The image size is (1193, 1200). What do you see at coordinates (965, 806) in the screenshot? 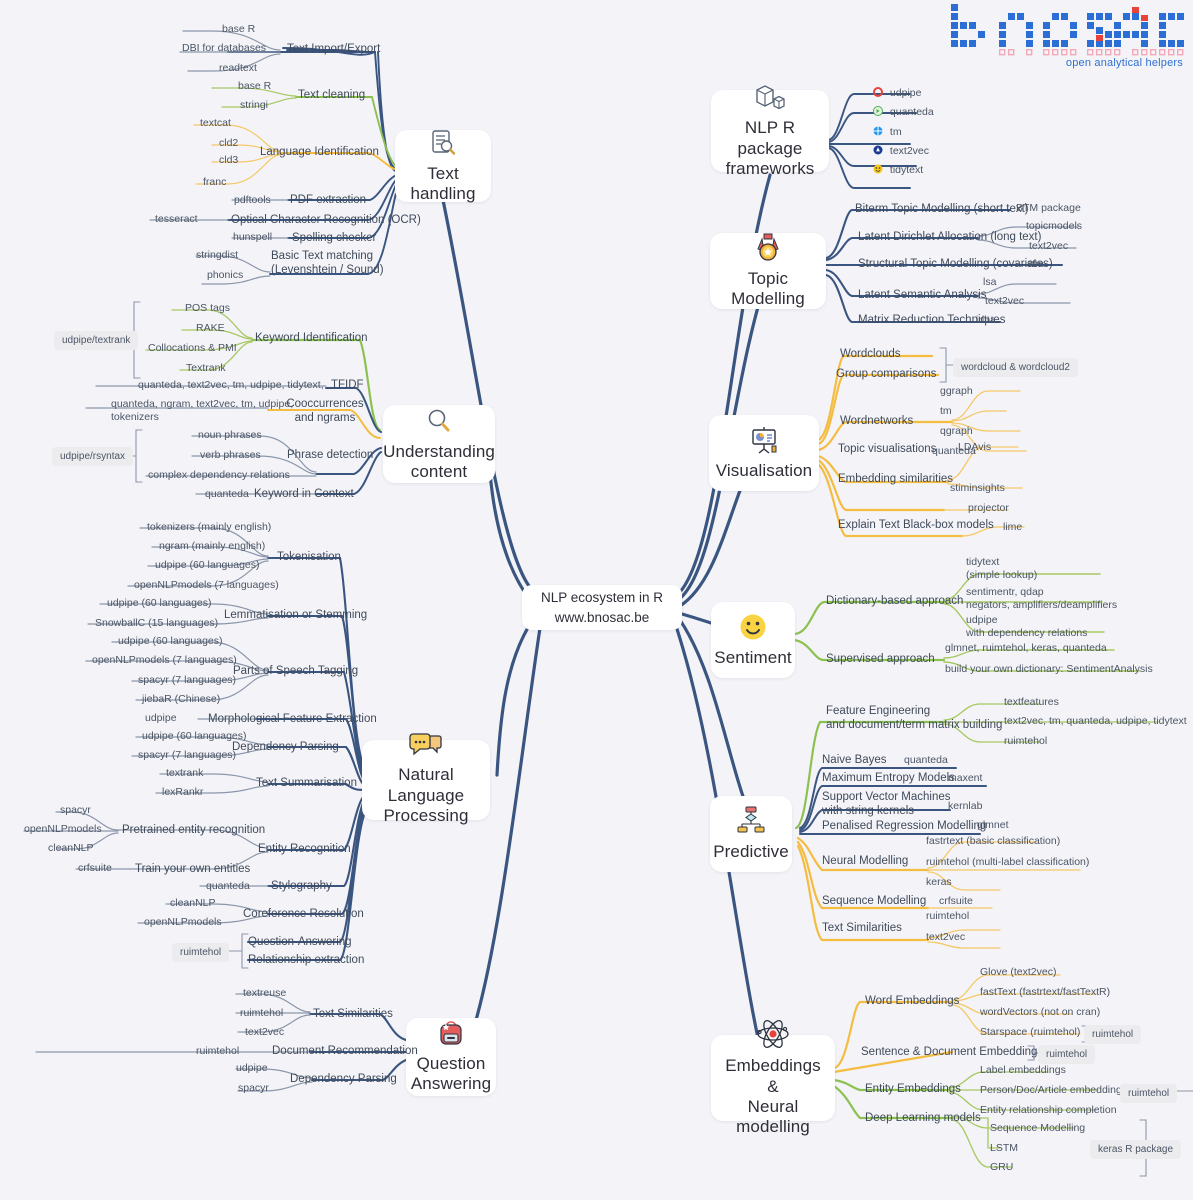
I see `leaf-kernlab: kernlab` at bounding box center [965, 806].